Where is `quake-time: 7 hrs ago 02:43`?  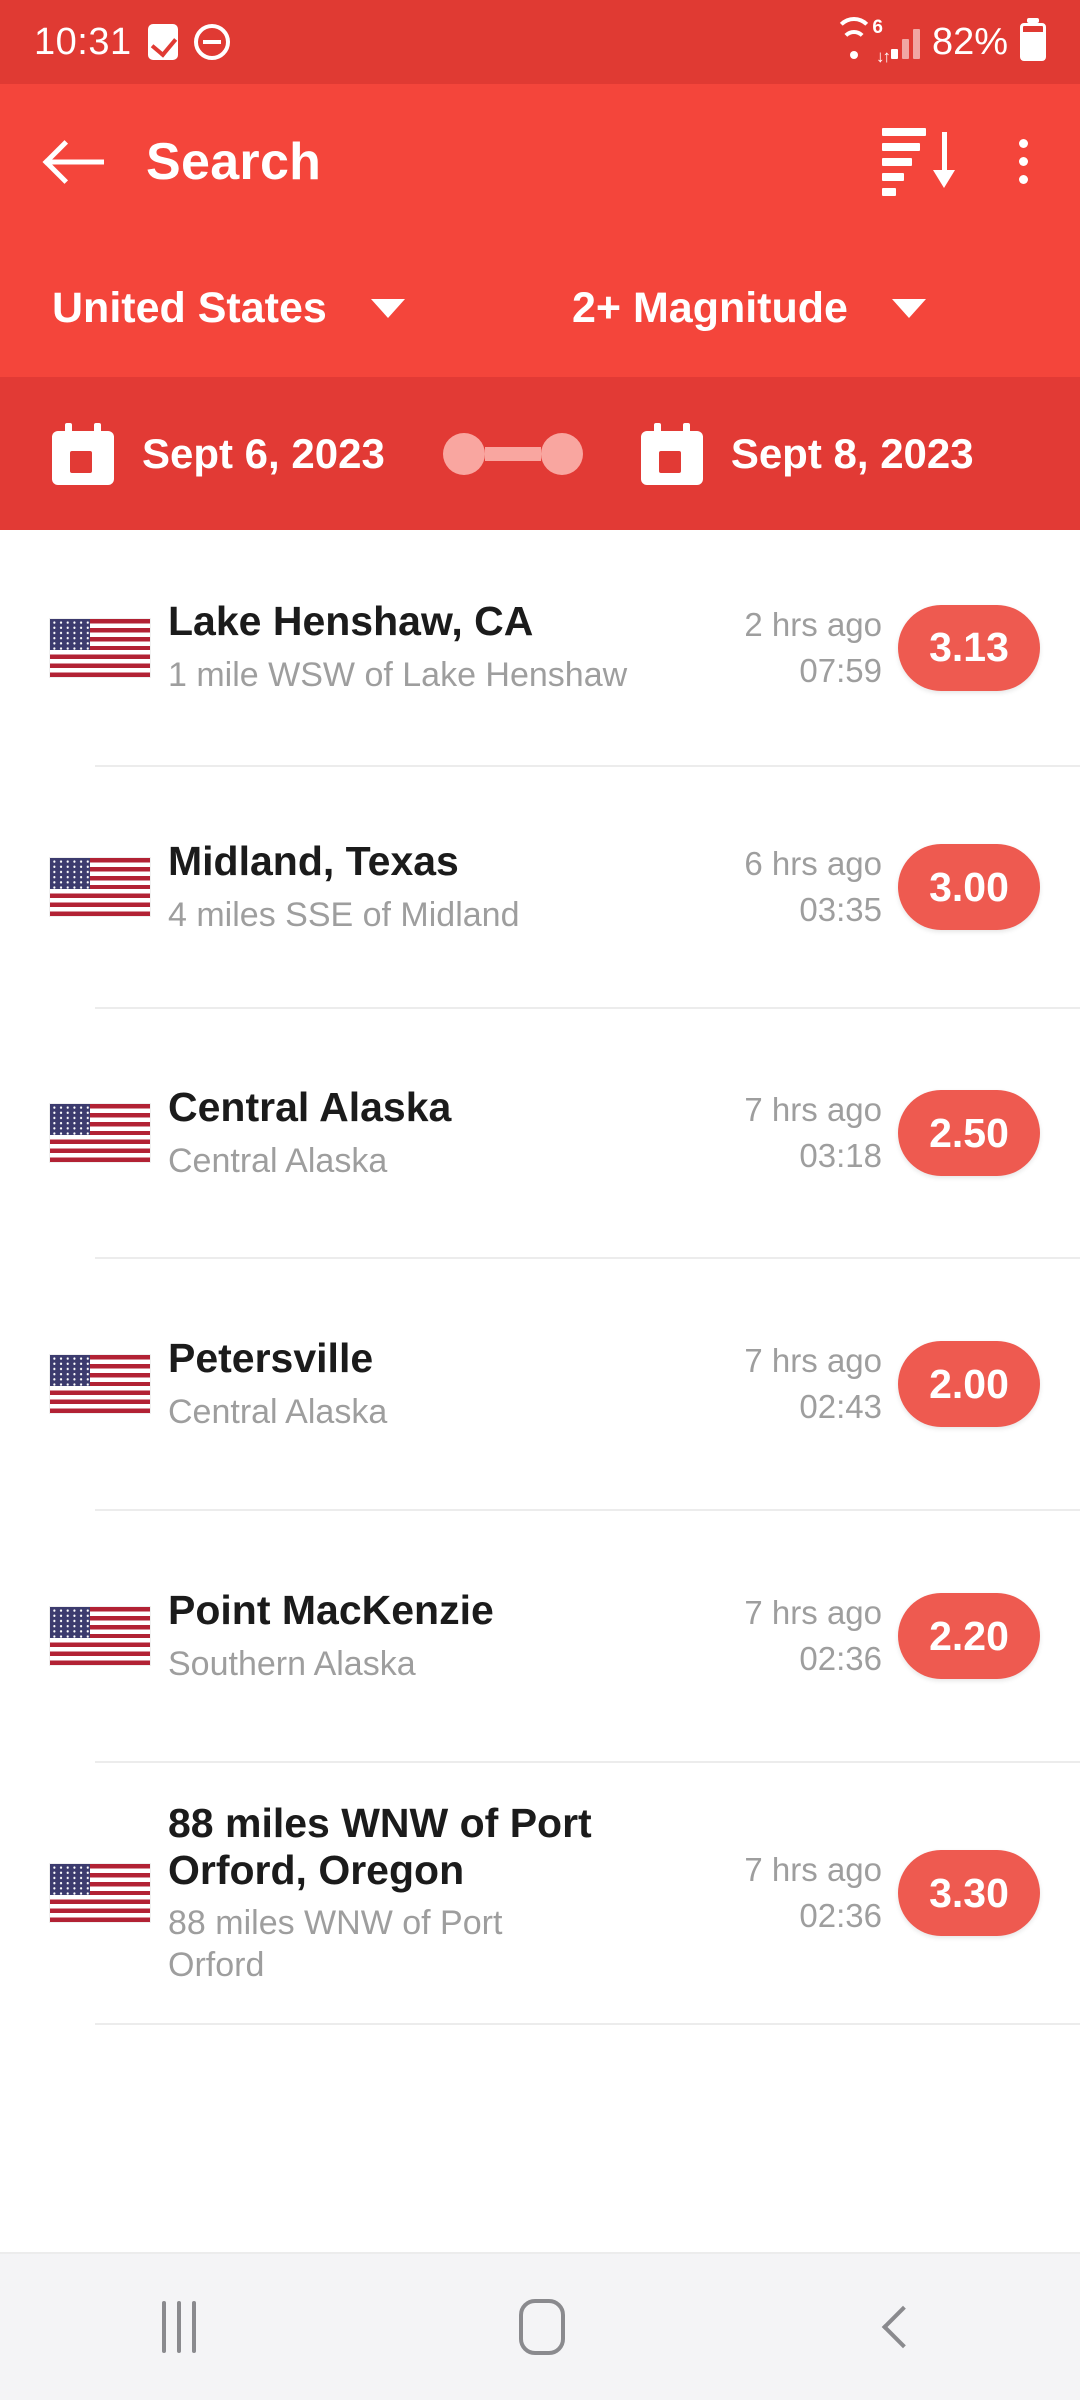
quake-time: 7 hrs ago 02:43 is located at coordinates (793, 1383).